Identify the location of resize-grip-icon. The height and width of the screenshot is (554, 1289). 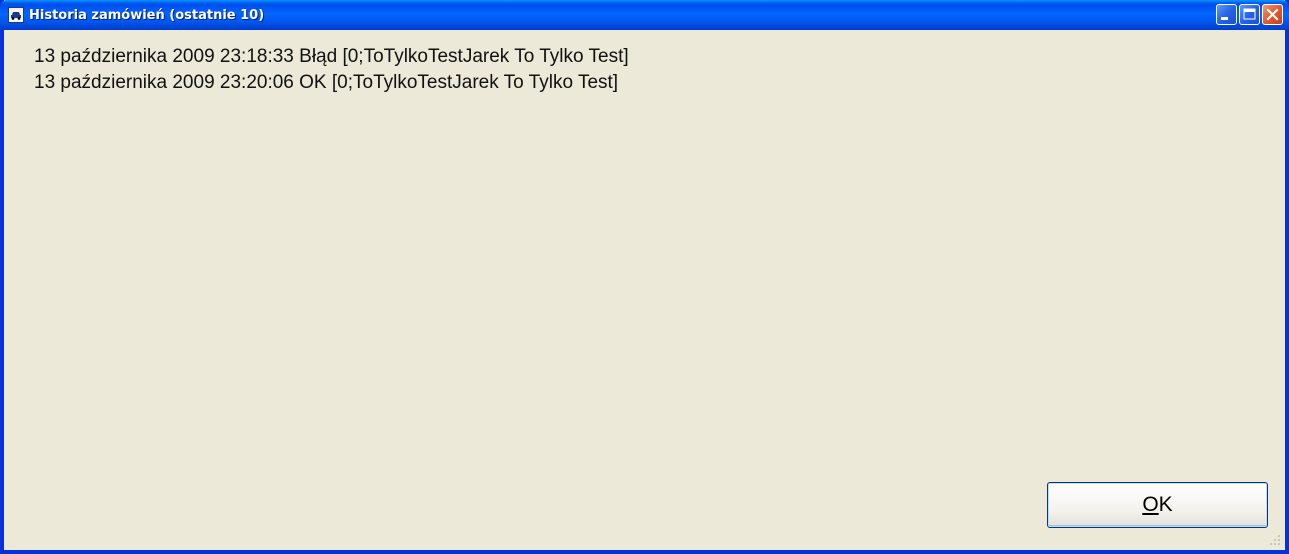
(1275, 540).